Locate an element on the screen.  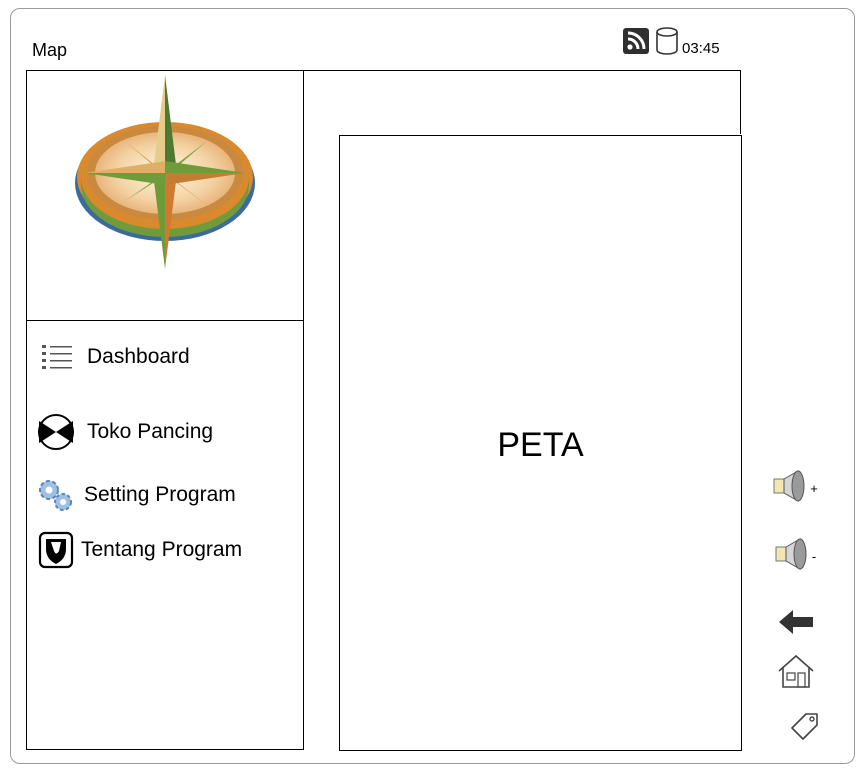
arrow-left-icon is located at coordinates (796, 624).